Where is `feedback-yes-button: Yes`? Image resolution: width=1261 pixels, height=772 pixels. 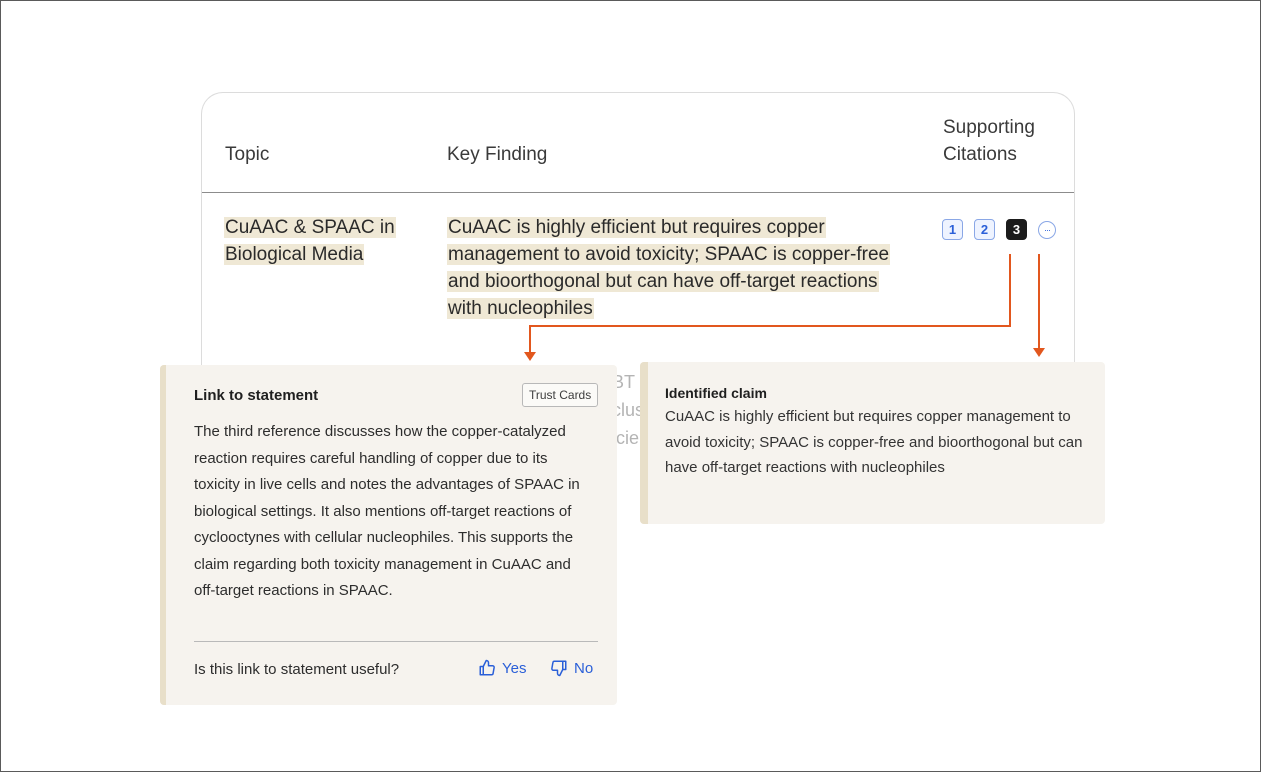 feedback-yes-button: Yes is located at coordinates (502, 668).